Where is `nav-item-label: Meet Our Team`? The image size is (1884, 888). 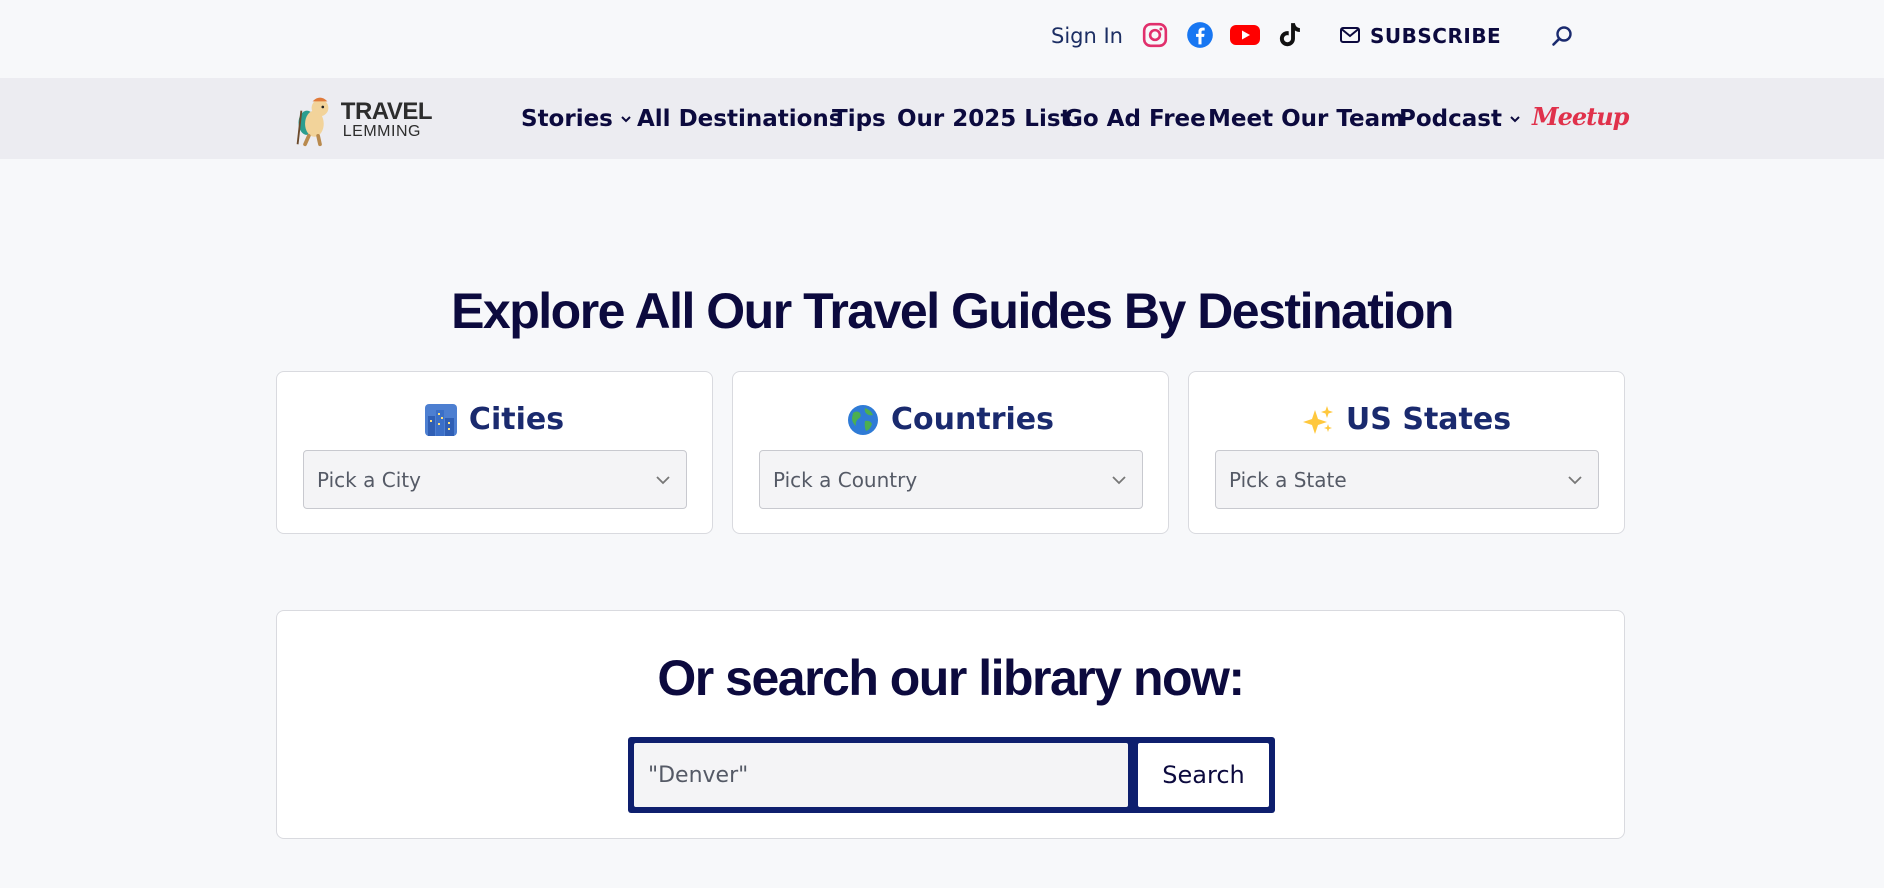 nav-item-label: Meet Our Team is located at coordinates (1306, 119).